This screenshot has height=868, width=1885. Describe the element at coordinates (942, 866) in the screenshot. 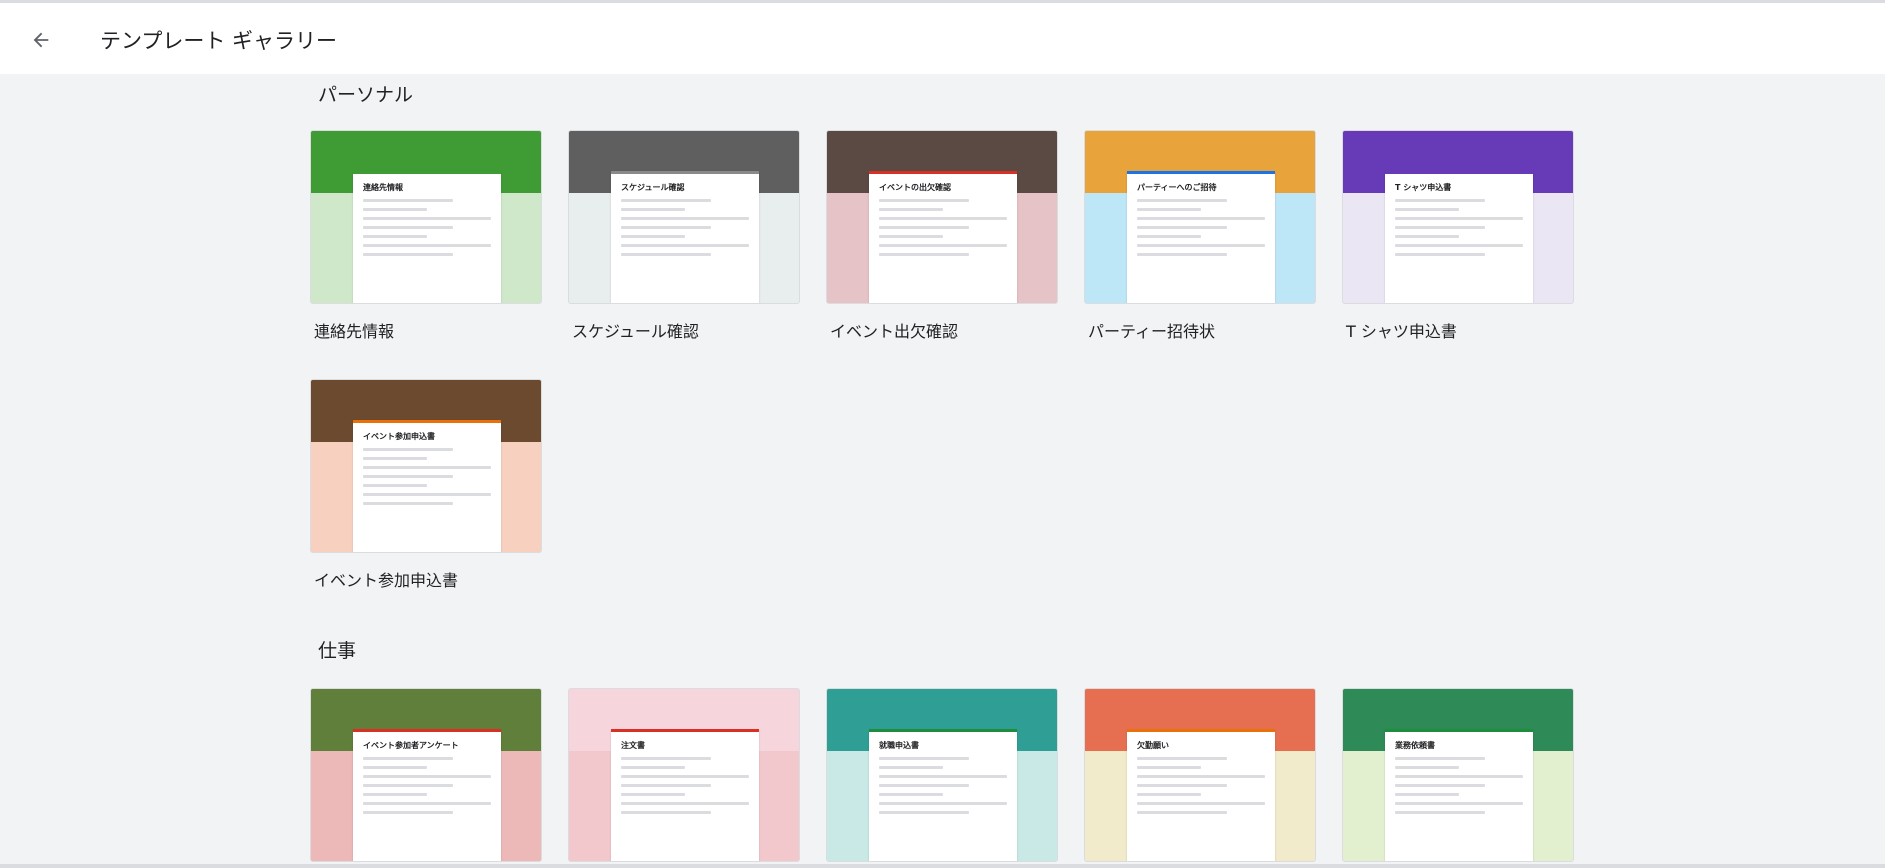

I see `bottom-scroll-edge` at that location.